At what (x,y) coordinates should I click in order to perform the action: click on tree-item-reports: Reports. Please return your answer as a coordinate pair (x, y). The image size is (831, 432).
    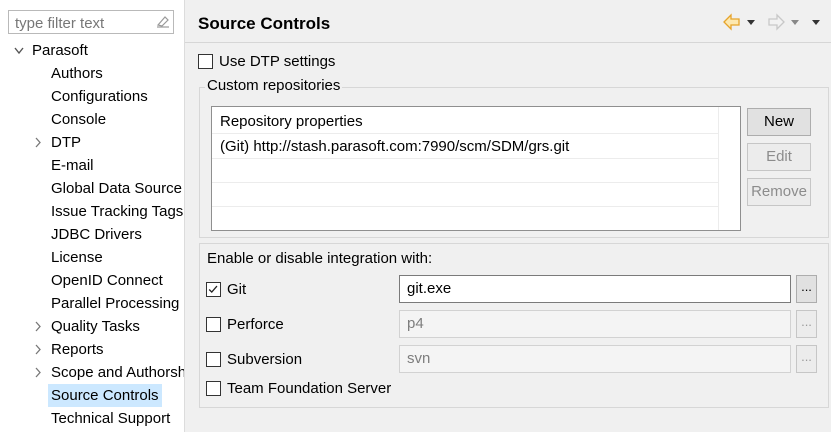
    Looking at the image, I should click on (92, 349).